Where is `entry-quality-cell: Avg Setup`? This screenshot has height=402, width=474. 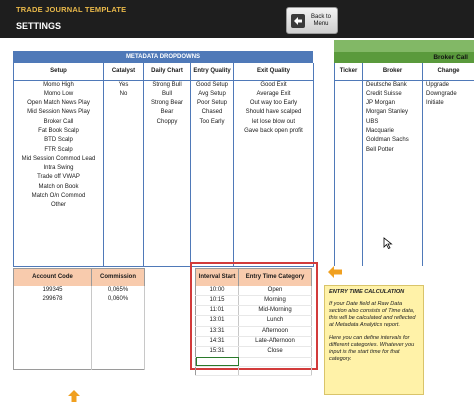 entry-quality-cell: Avg Setup is located at coordinates (212, 94).